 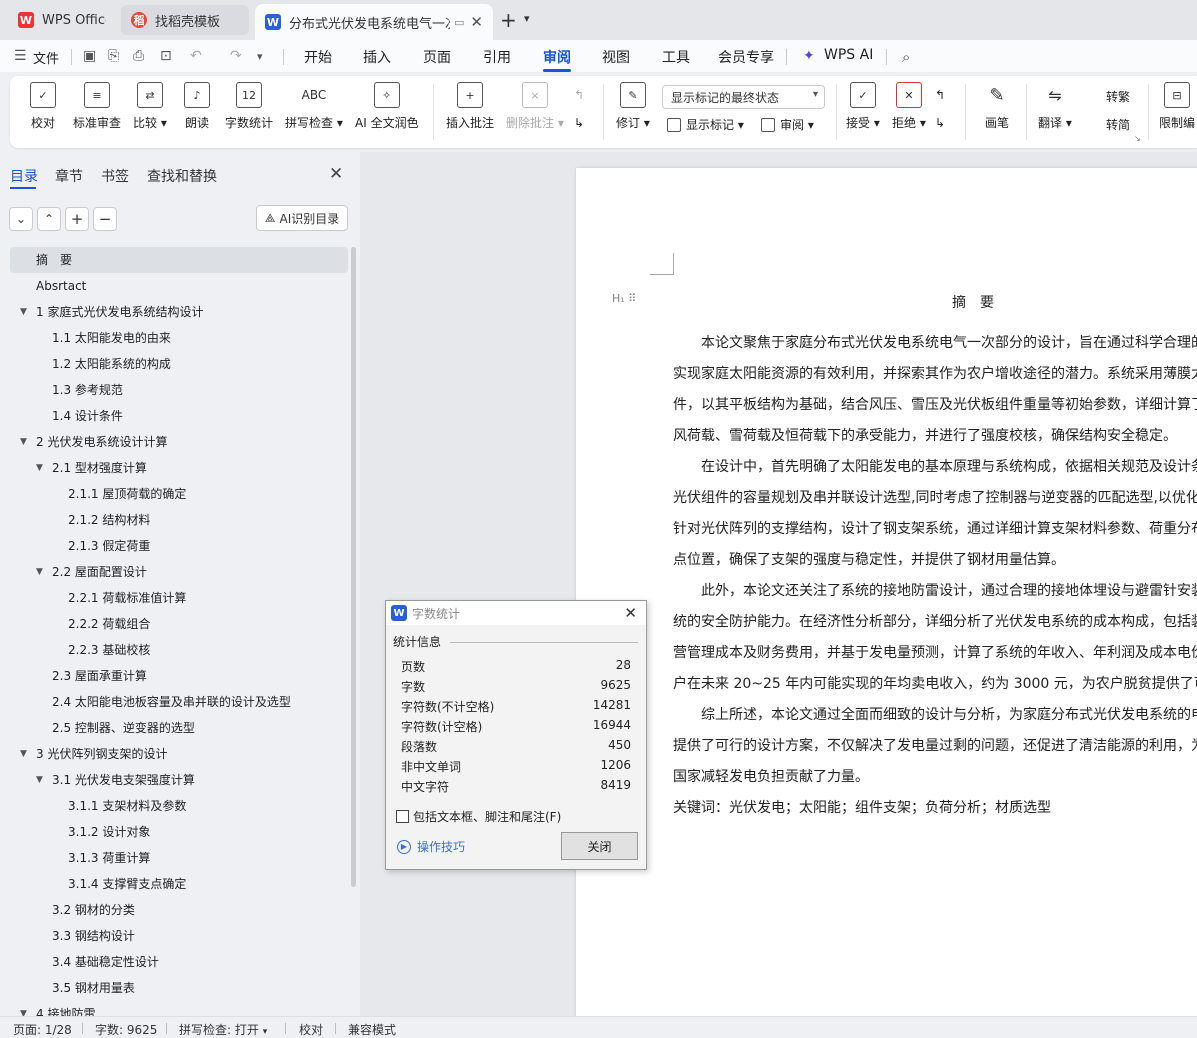 I want to click on toc-item: 3.1.4 支撑臂支点确定, so click(x=179, y=884).